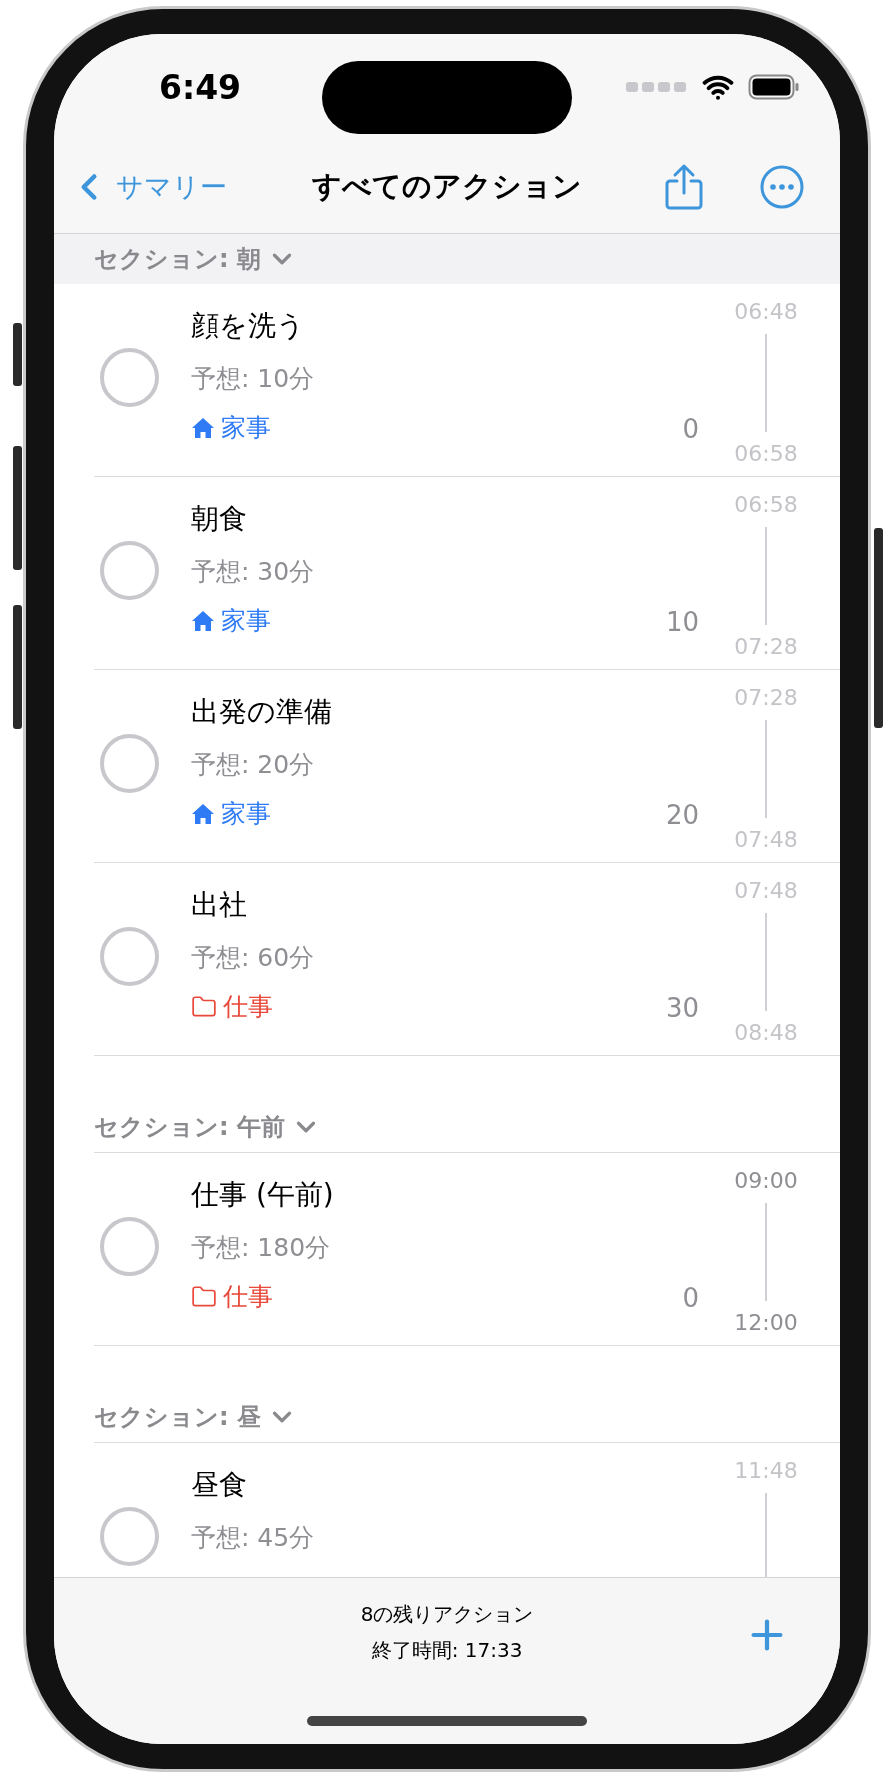 This screenshot has height=1778, width=894. I want to click on more-icon, so click(782, 186).